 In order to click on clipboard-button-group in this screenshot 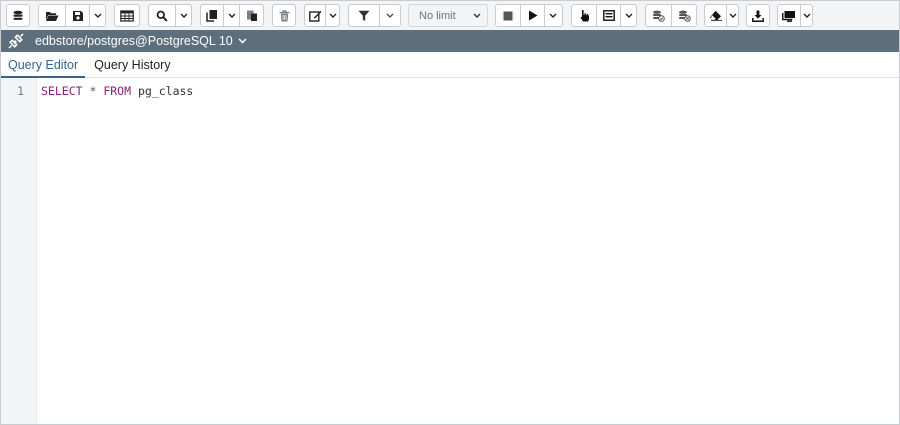, I will do `click(232, 15)`.